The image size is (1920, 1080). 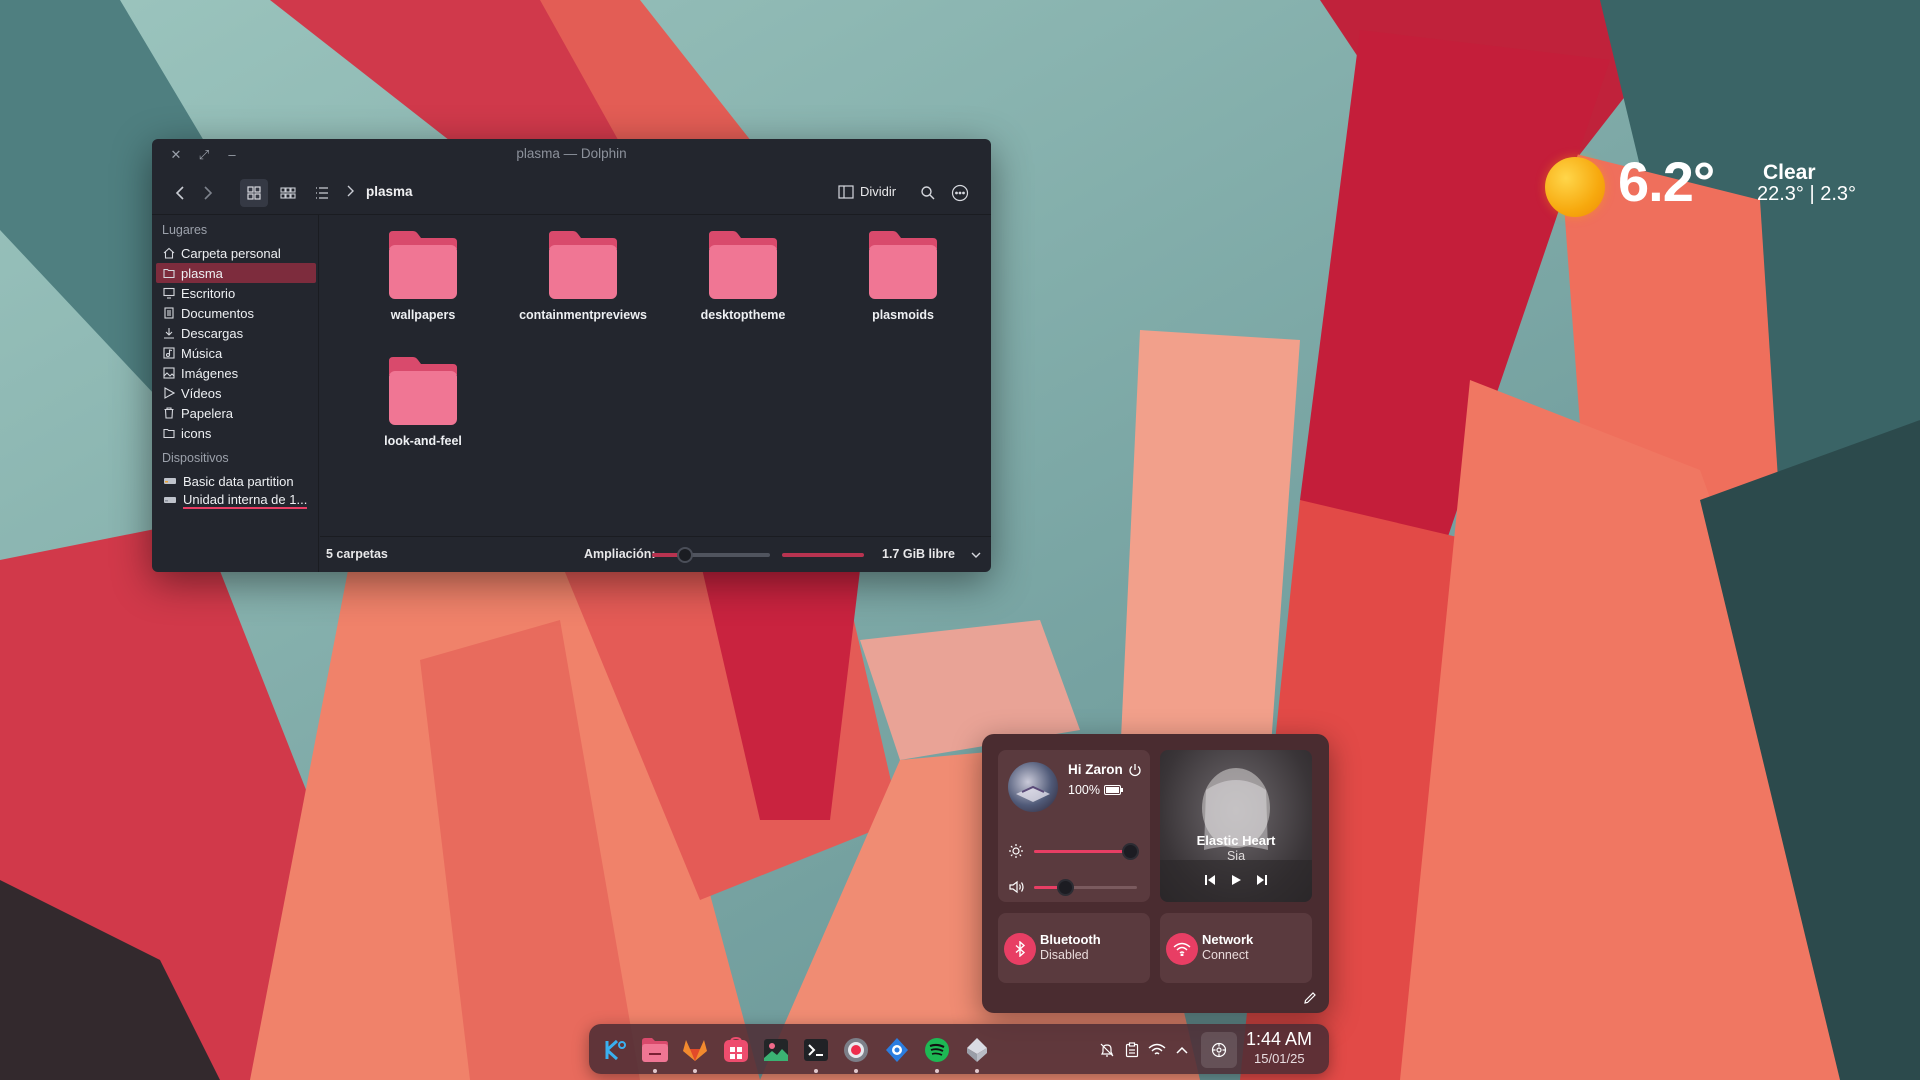 I want to click on brightness-slider, so click(x=1073, y=851).